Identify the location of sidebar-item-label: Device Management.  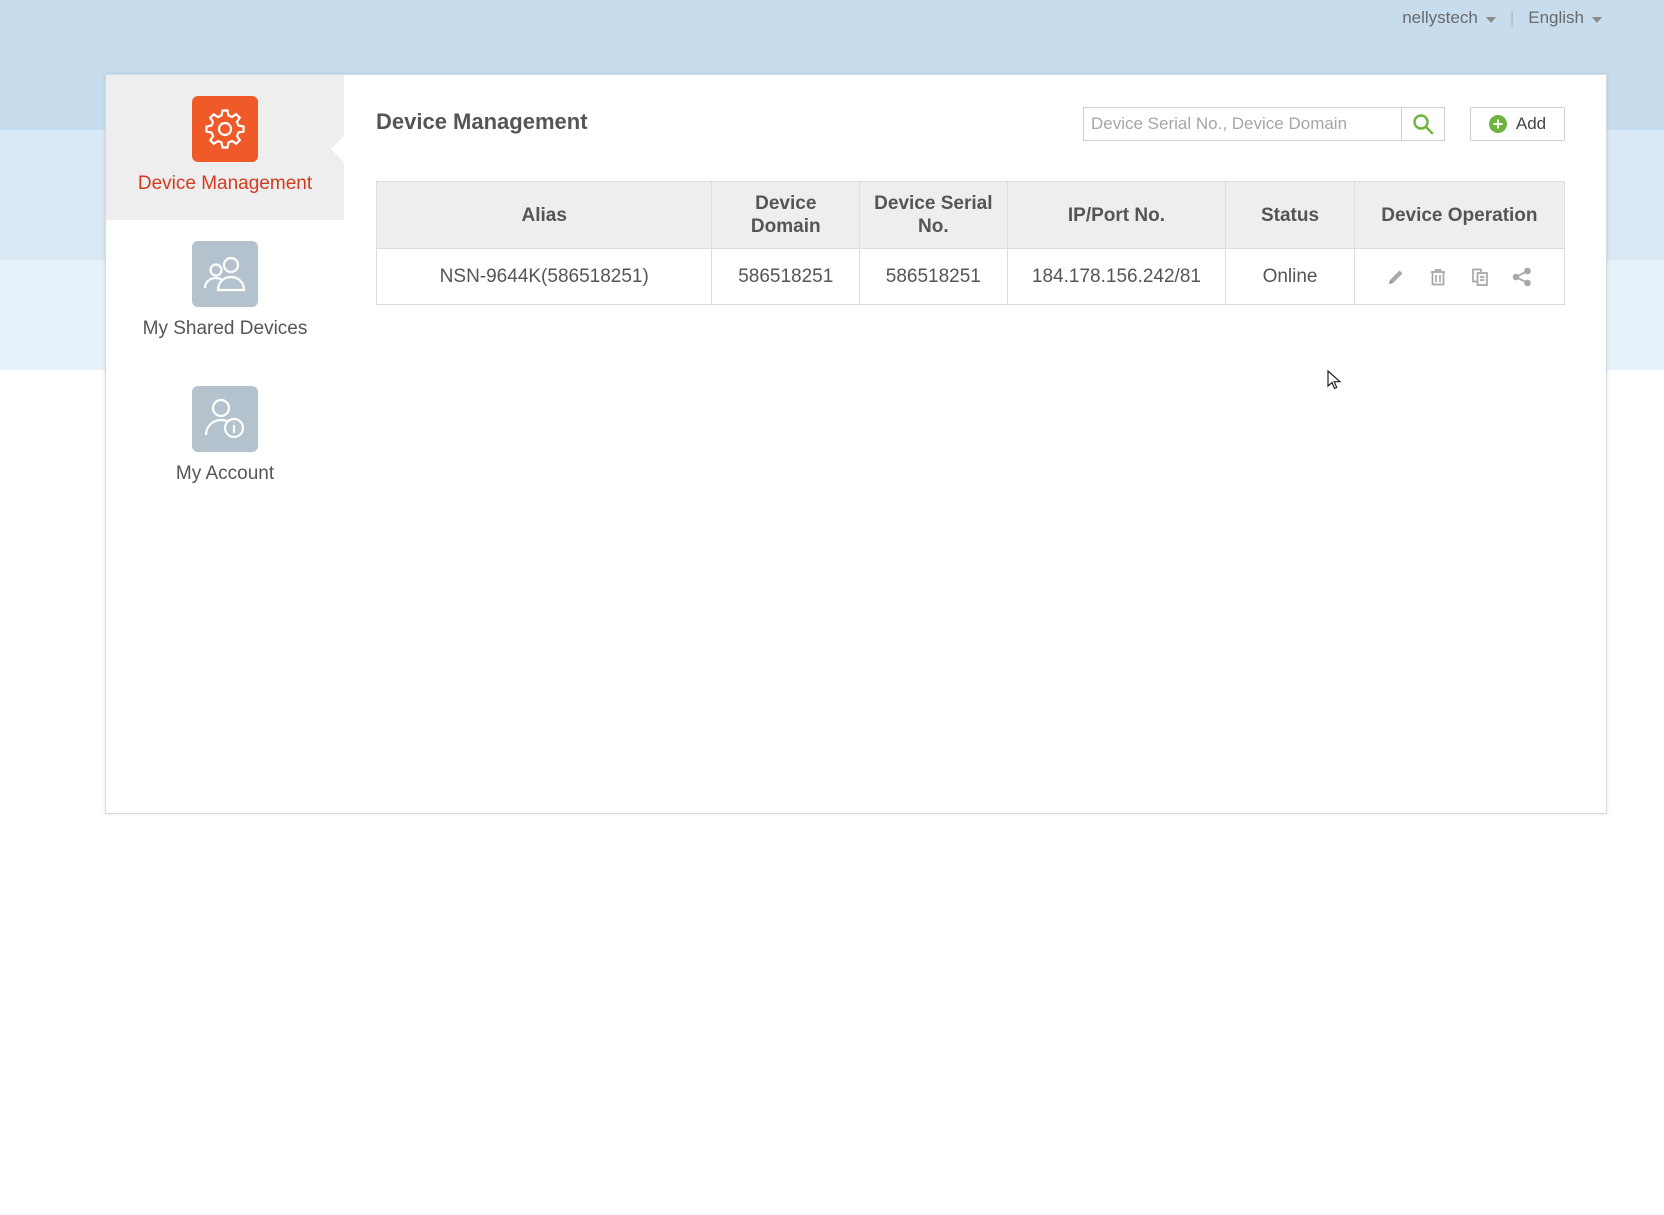
(225, 183).